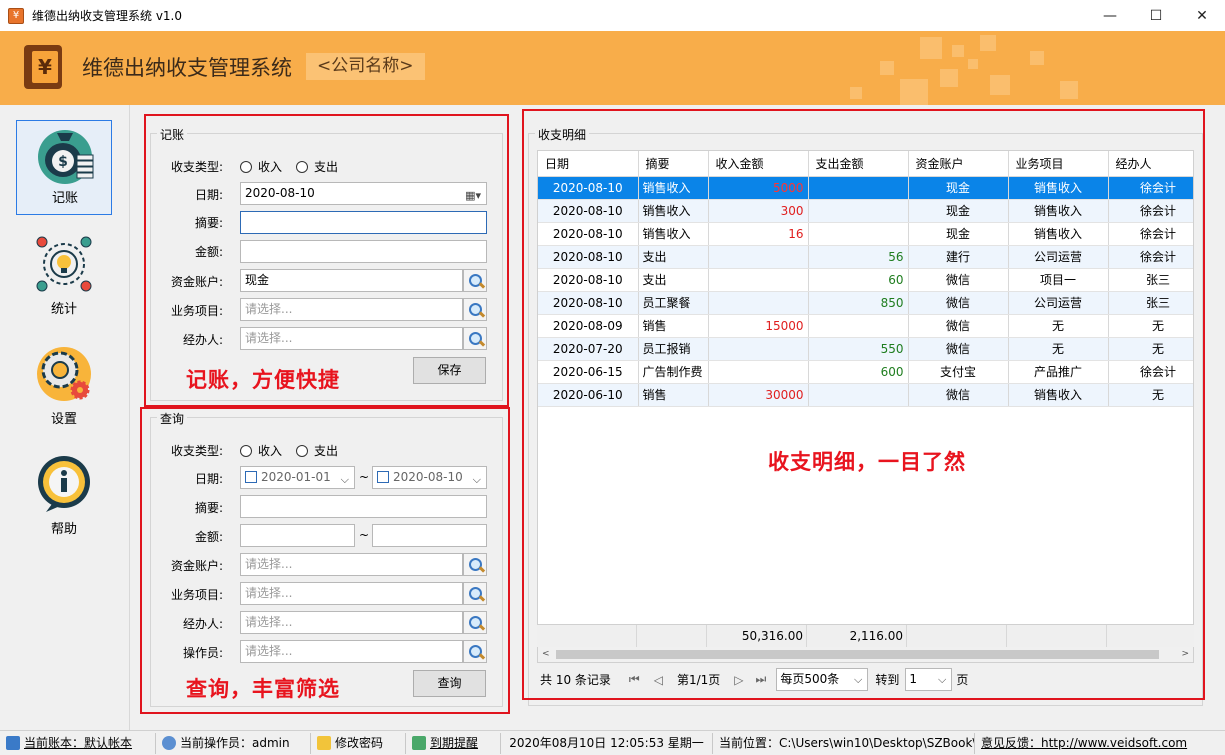 The height and width of the screenshot is (755, 1225). Describe the element at coordinates (1110, 15) in the screenshot. I see `minimize-button: —` at that location.